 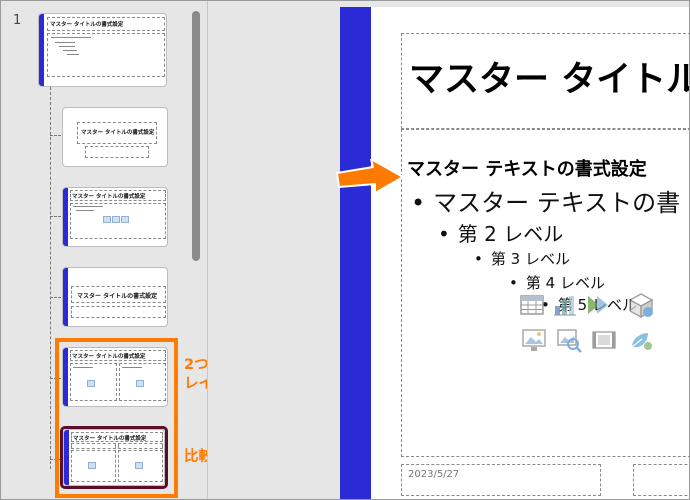 What do you see at coordinates (370, 176) in the screenshot?
I see `pointer-arrow-icon` at bounding box center [370, 176].